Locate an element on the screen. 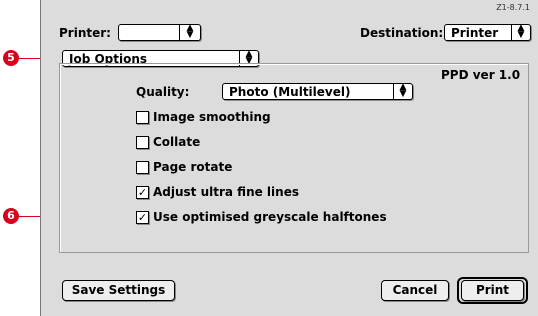 Image resolution: width=538 pixels, height=316 pixels. destination-popup: Printer ▲ ▼ is located at coordinates (487, 32).